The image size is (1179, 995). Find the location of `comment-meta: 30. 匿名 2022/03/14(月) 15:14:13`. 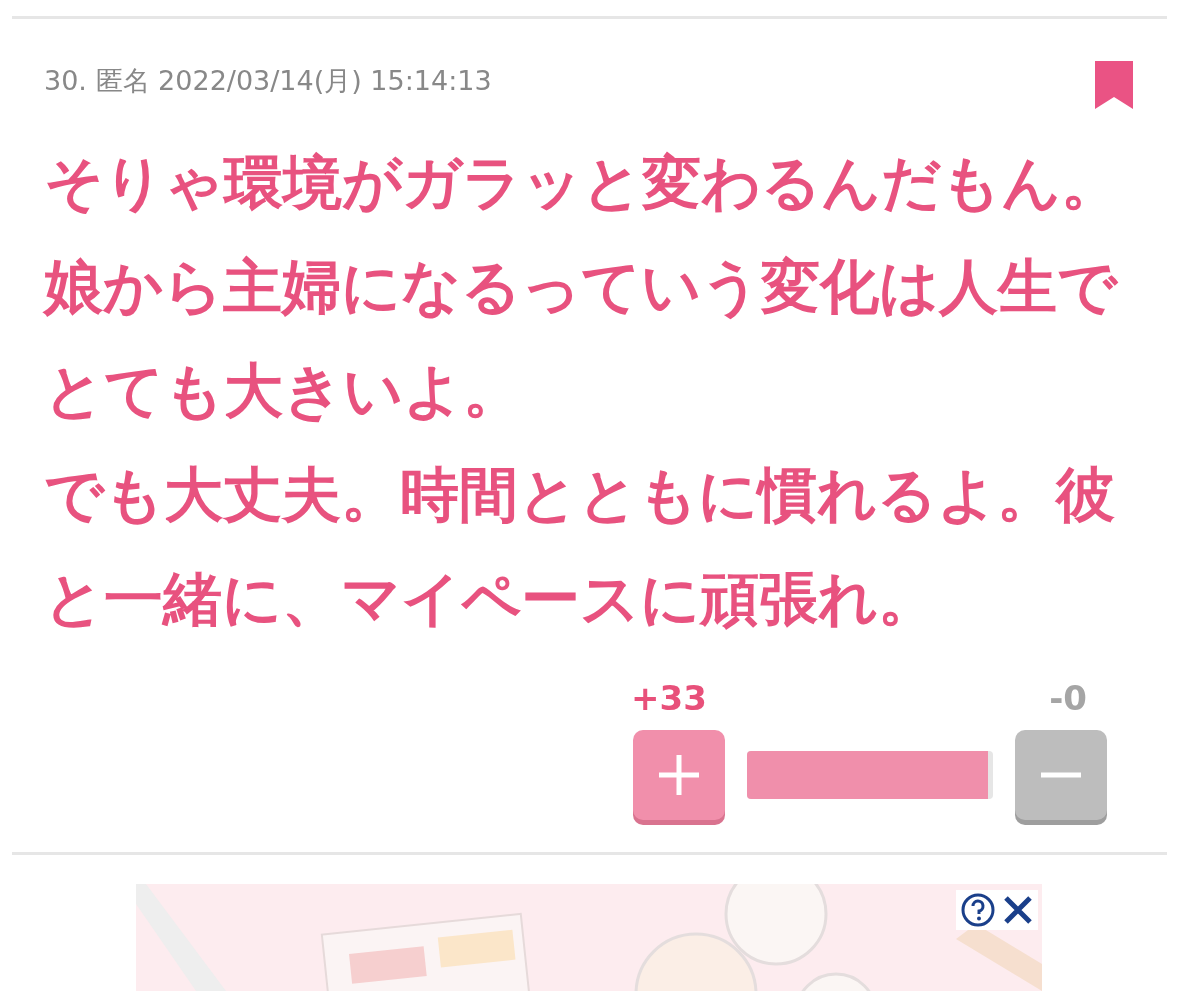

comment-meta: 30. 匿名 2022/03/14(月) 15:14:13 is located at coordinates (268, 81).